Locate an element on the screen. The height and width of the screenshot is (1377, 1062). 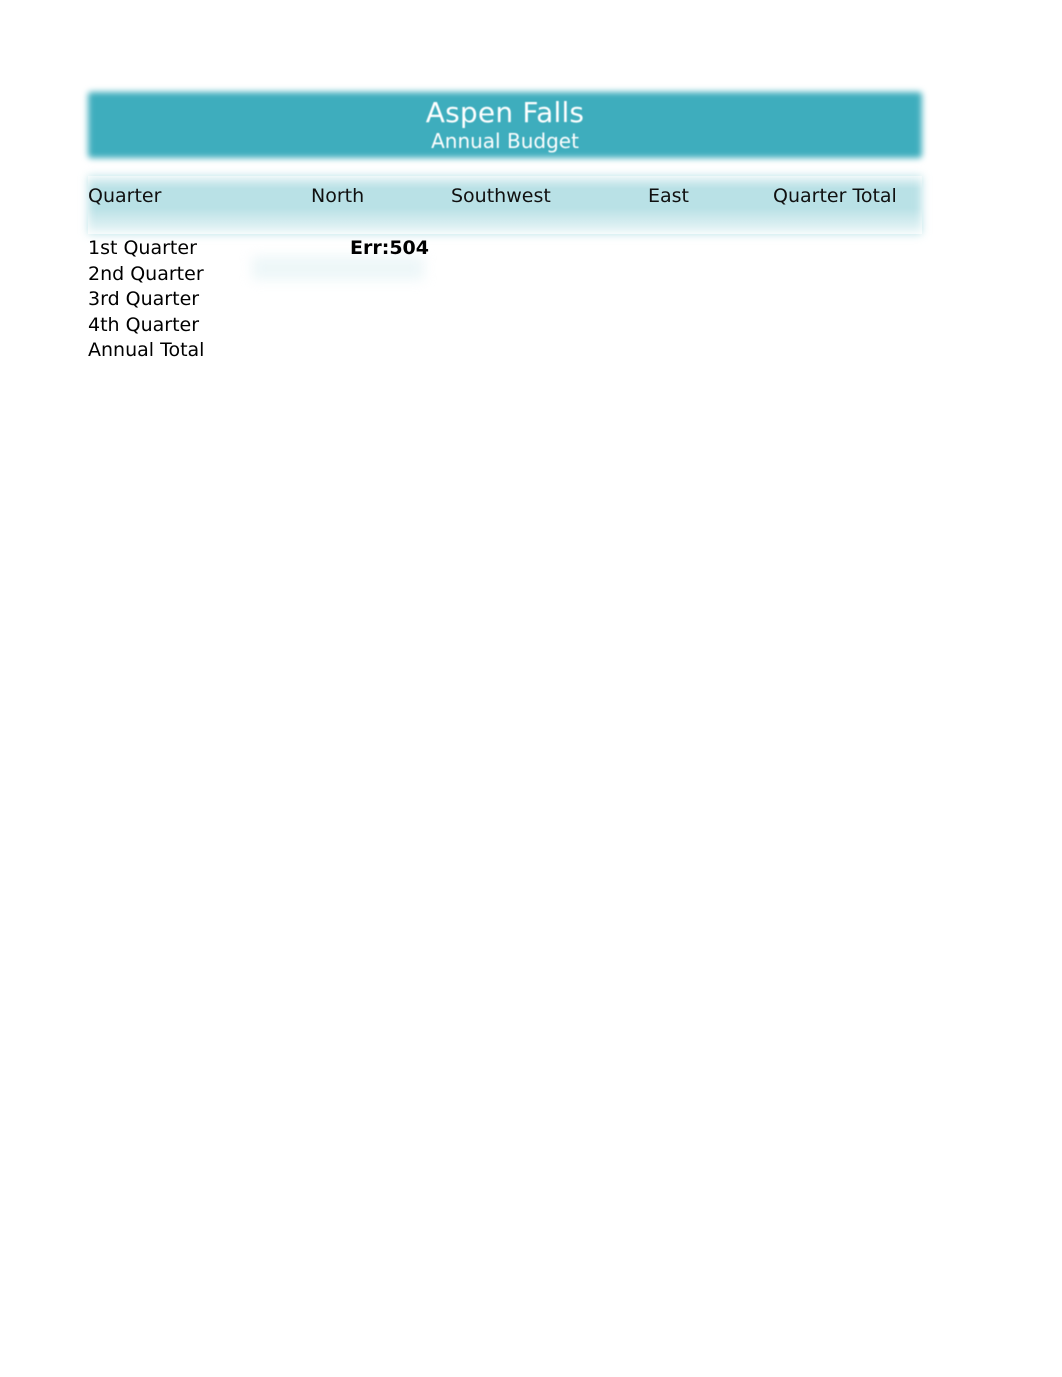
title-banner-text-group: Aspen Falls Annual Budget is located at coordinates (505, 125).